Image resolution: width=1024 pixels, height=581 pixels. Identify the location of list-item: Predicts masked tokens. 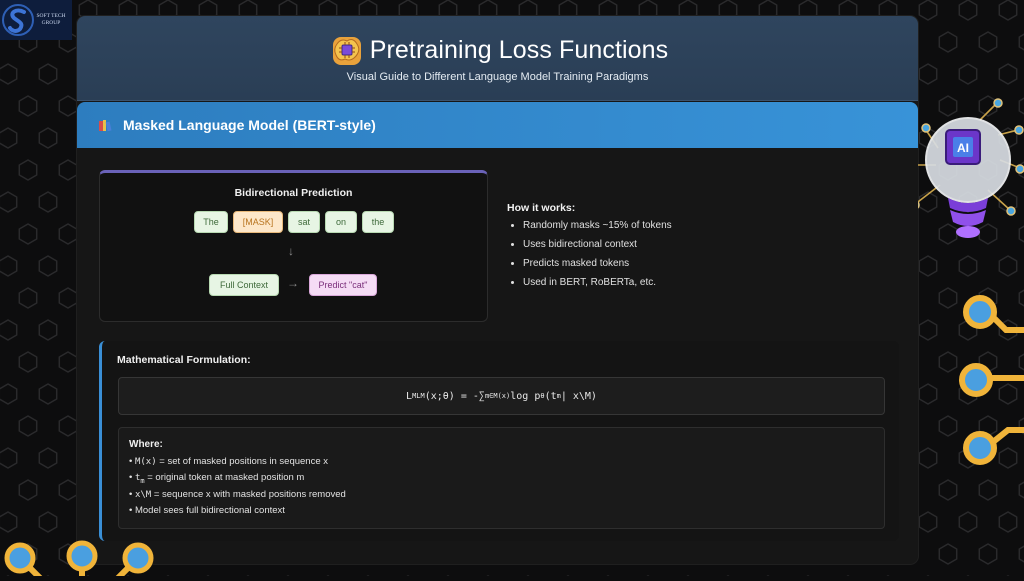
(705, 263).